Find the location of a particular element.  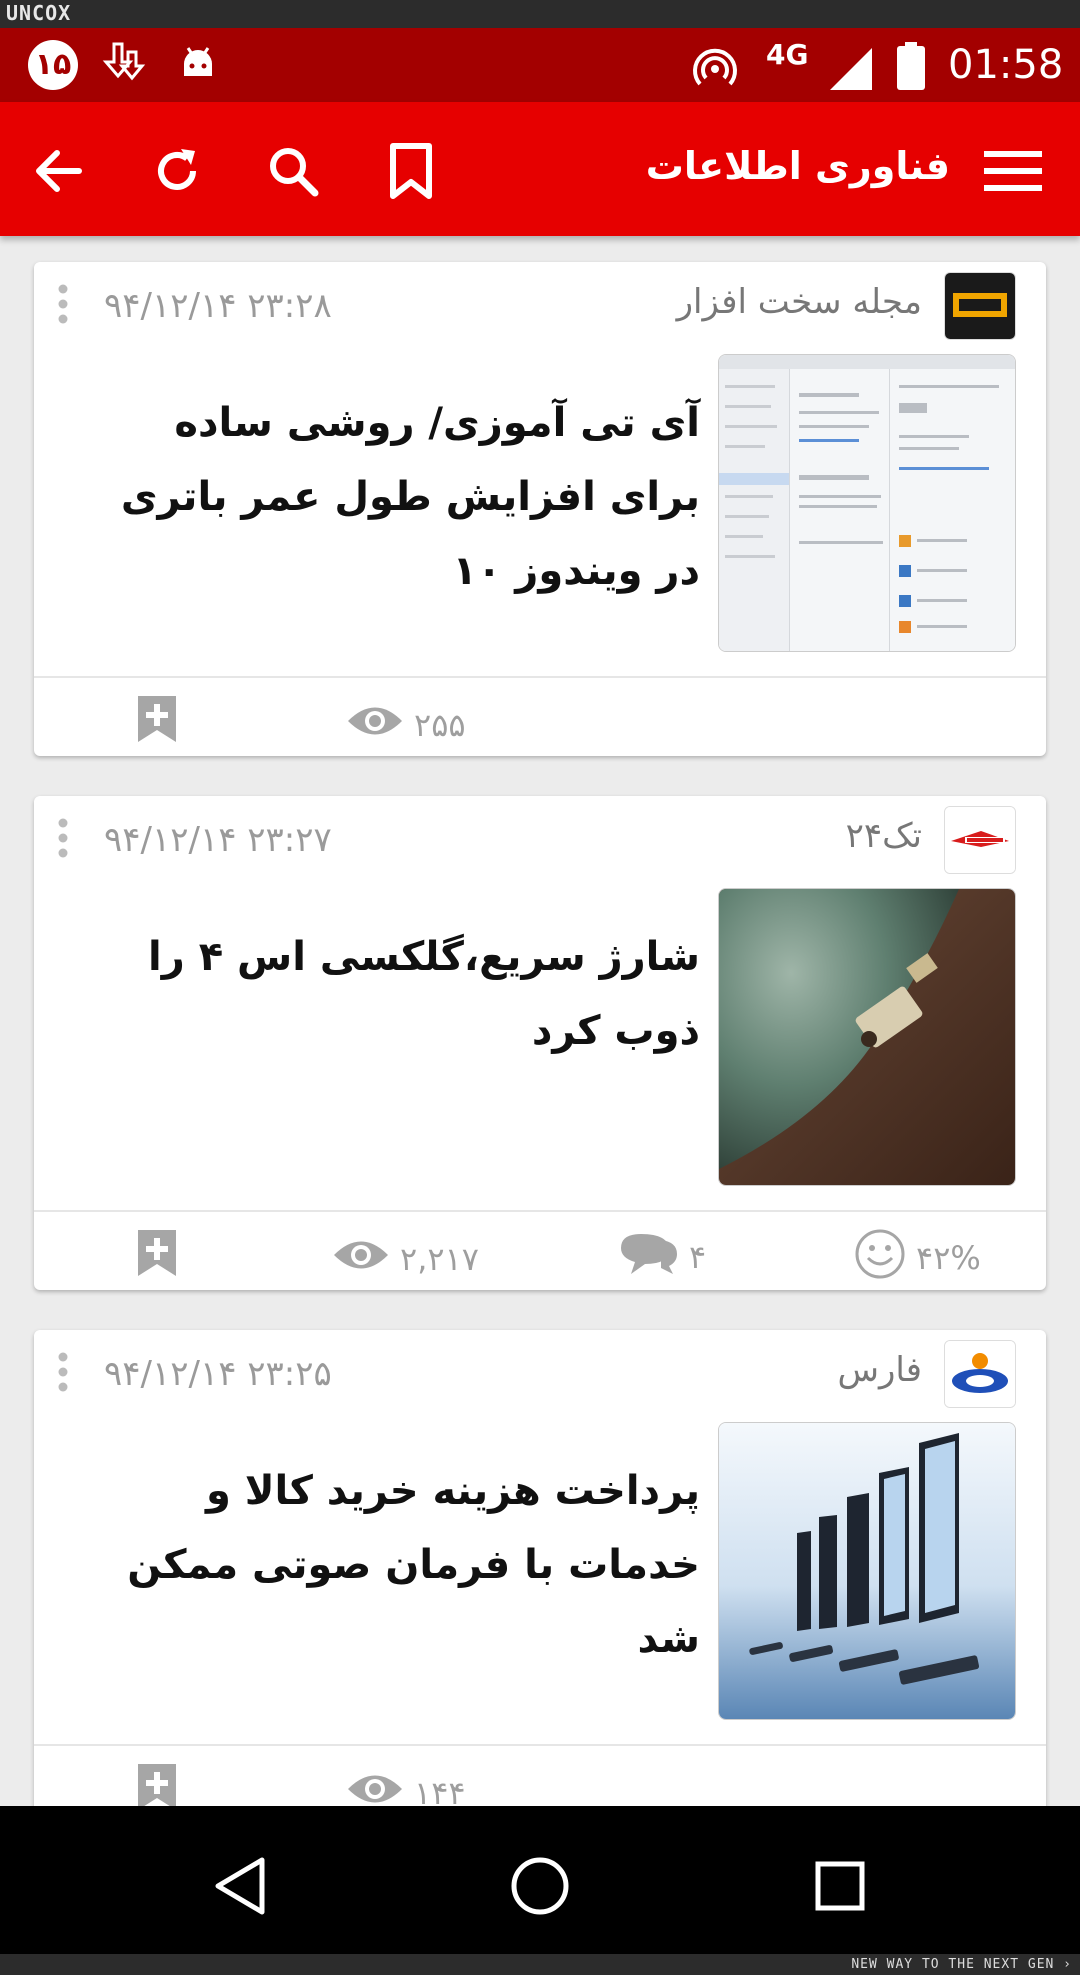

view-count: ۲,۲۱۷ is located at coordinates (405, 1259).